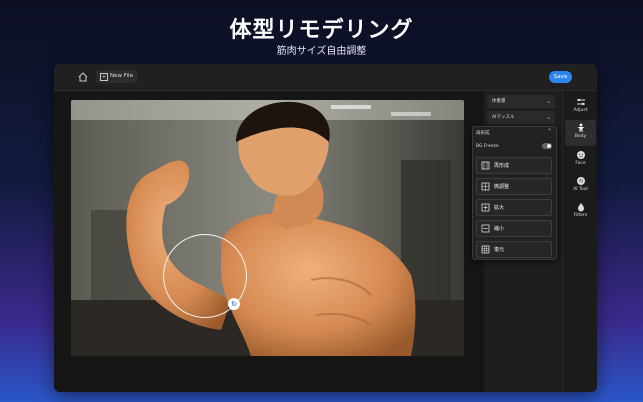 The image size is (643, 402). What do you see at coordinates (104, 76) in the screenshot?
I see `plus-icon: +` at bounding box center [104, 76].